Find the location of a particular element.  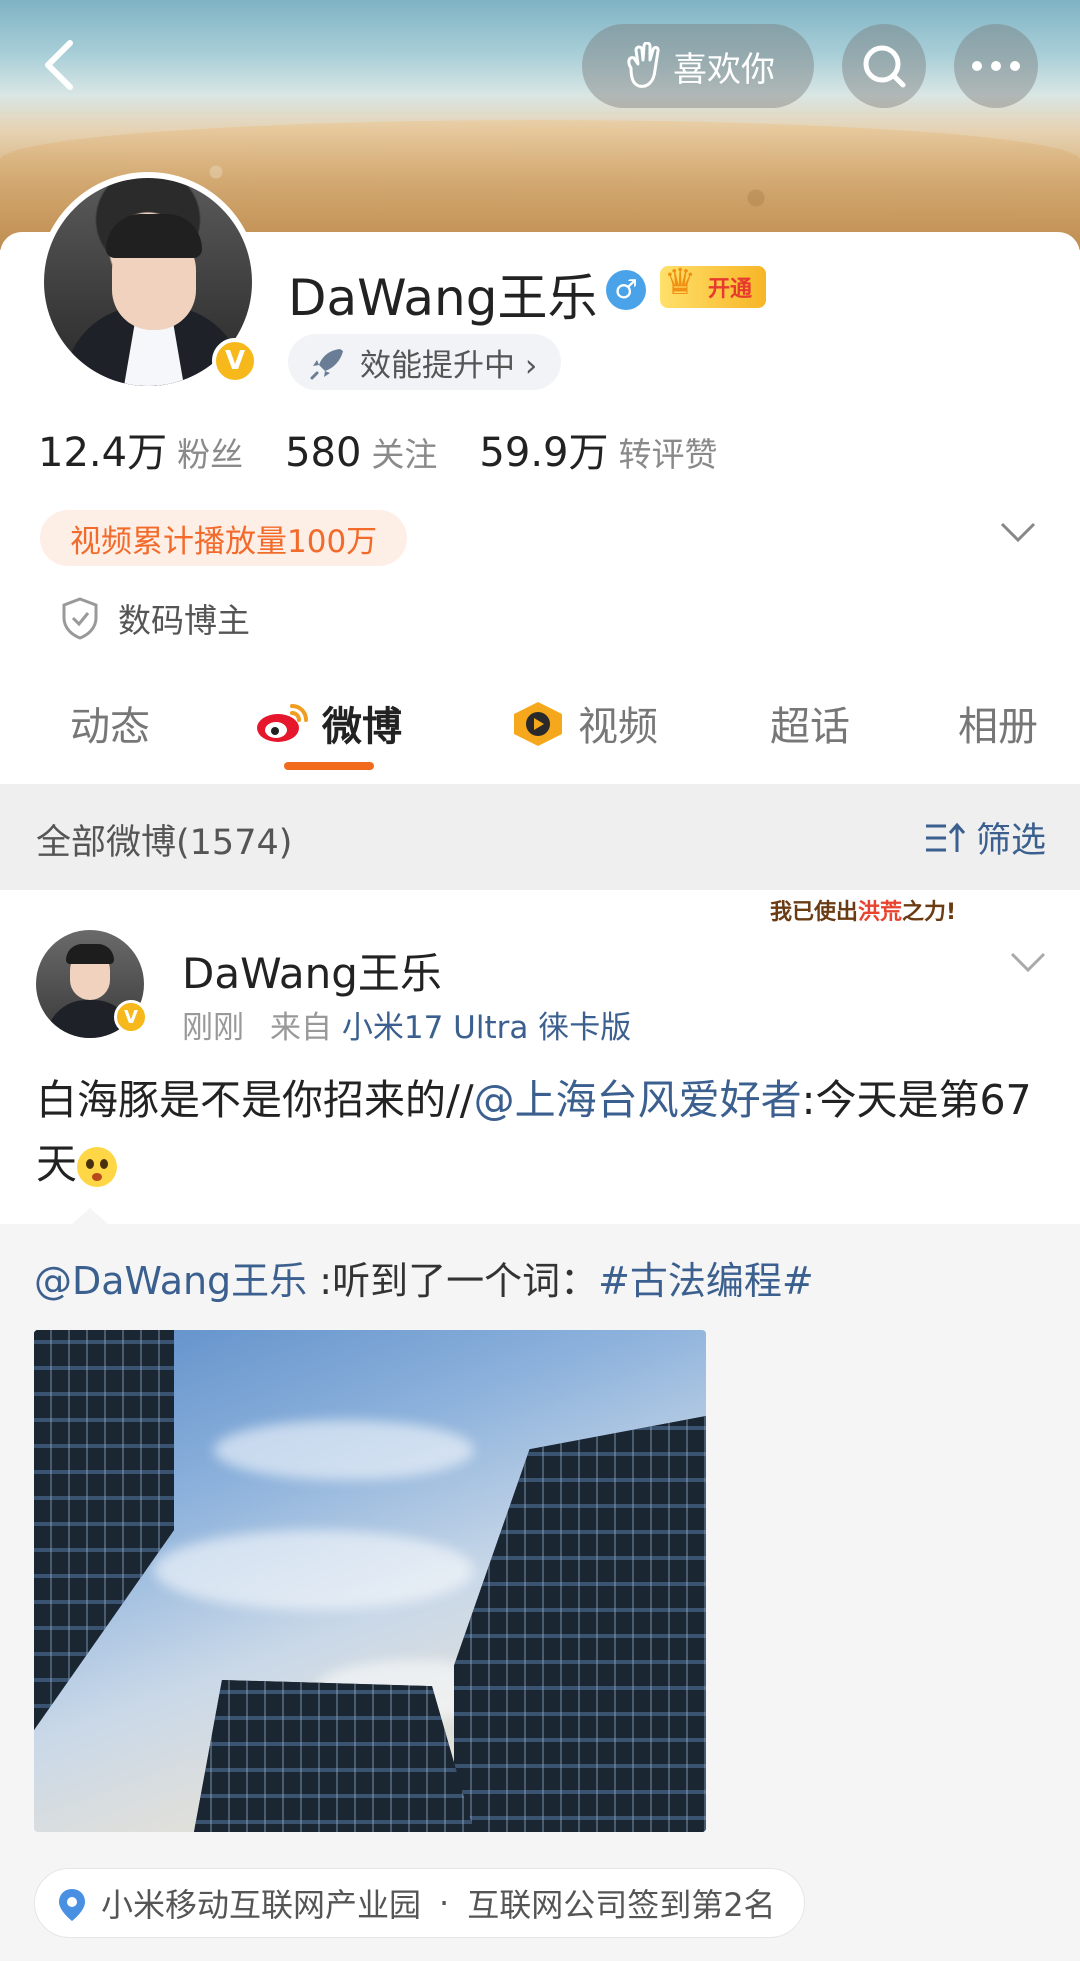

post-text: 白海豚是不是你招来的//@上海台风爱好者:今天是第67天 is located at coordinates (541, 1132).